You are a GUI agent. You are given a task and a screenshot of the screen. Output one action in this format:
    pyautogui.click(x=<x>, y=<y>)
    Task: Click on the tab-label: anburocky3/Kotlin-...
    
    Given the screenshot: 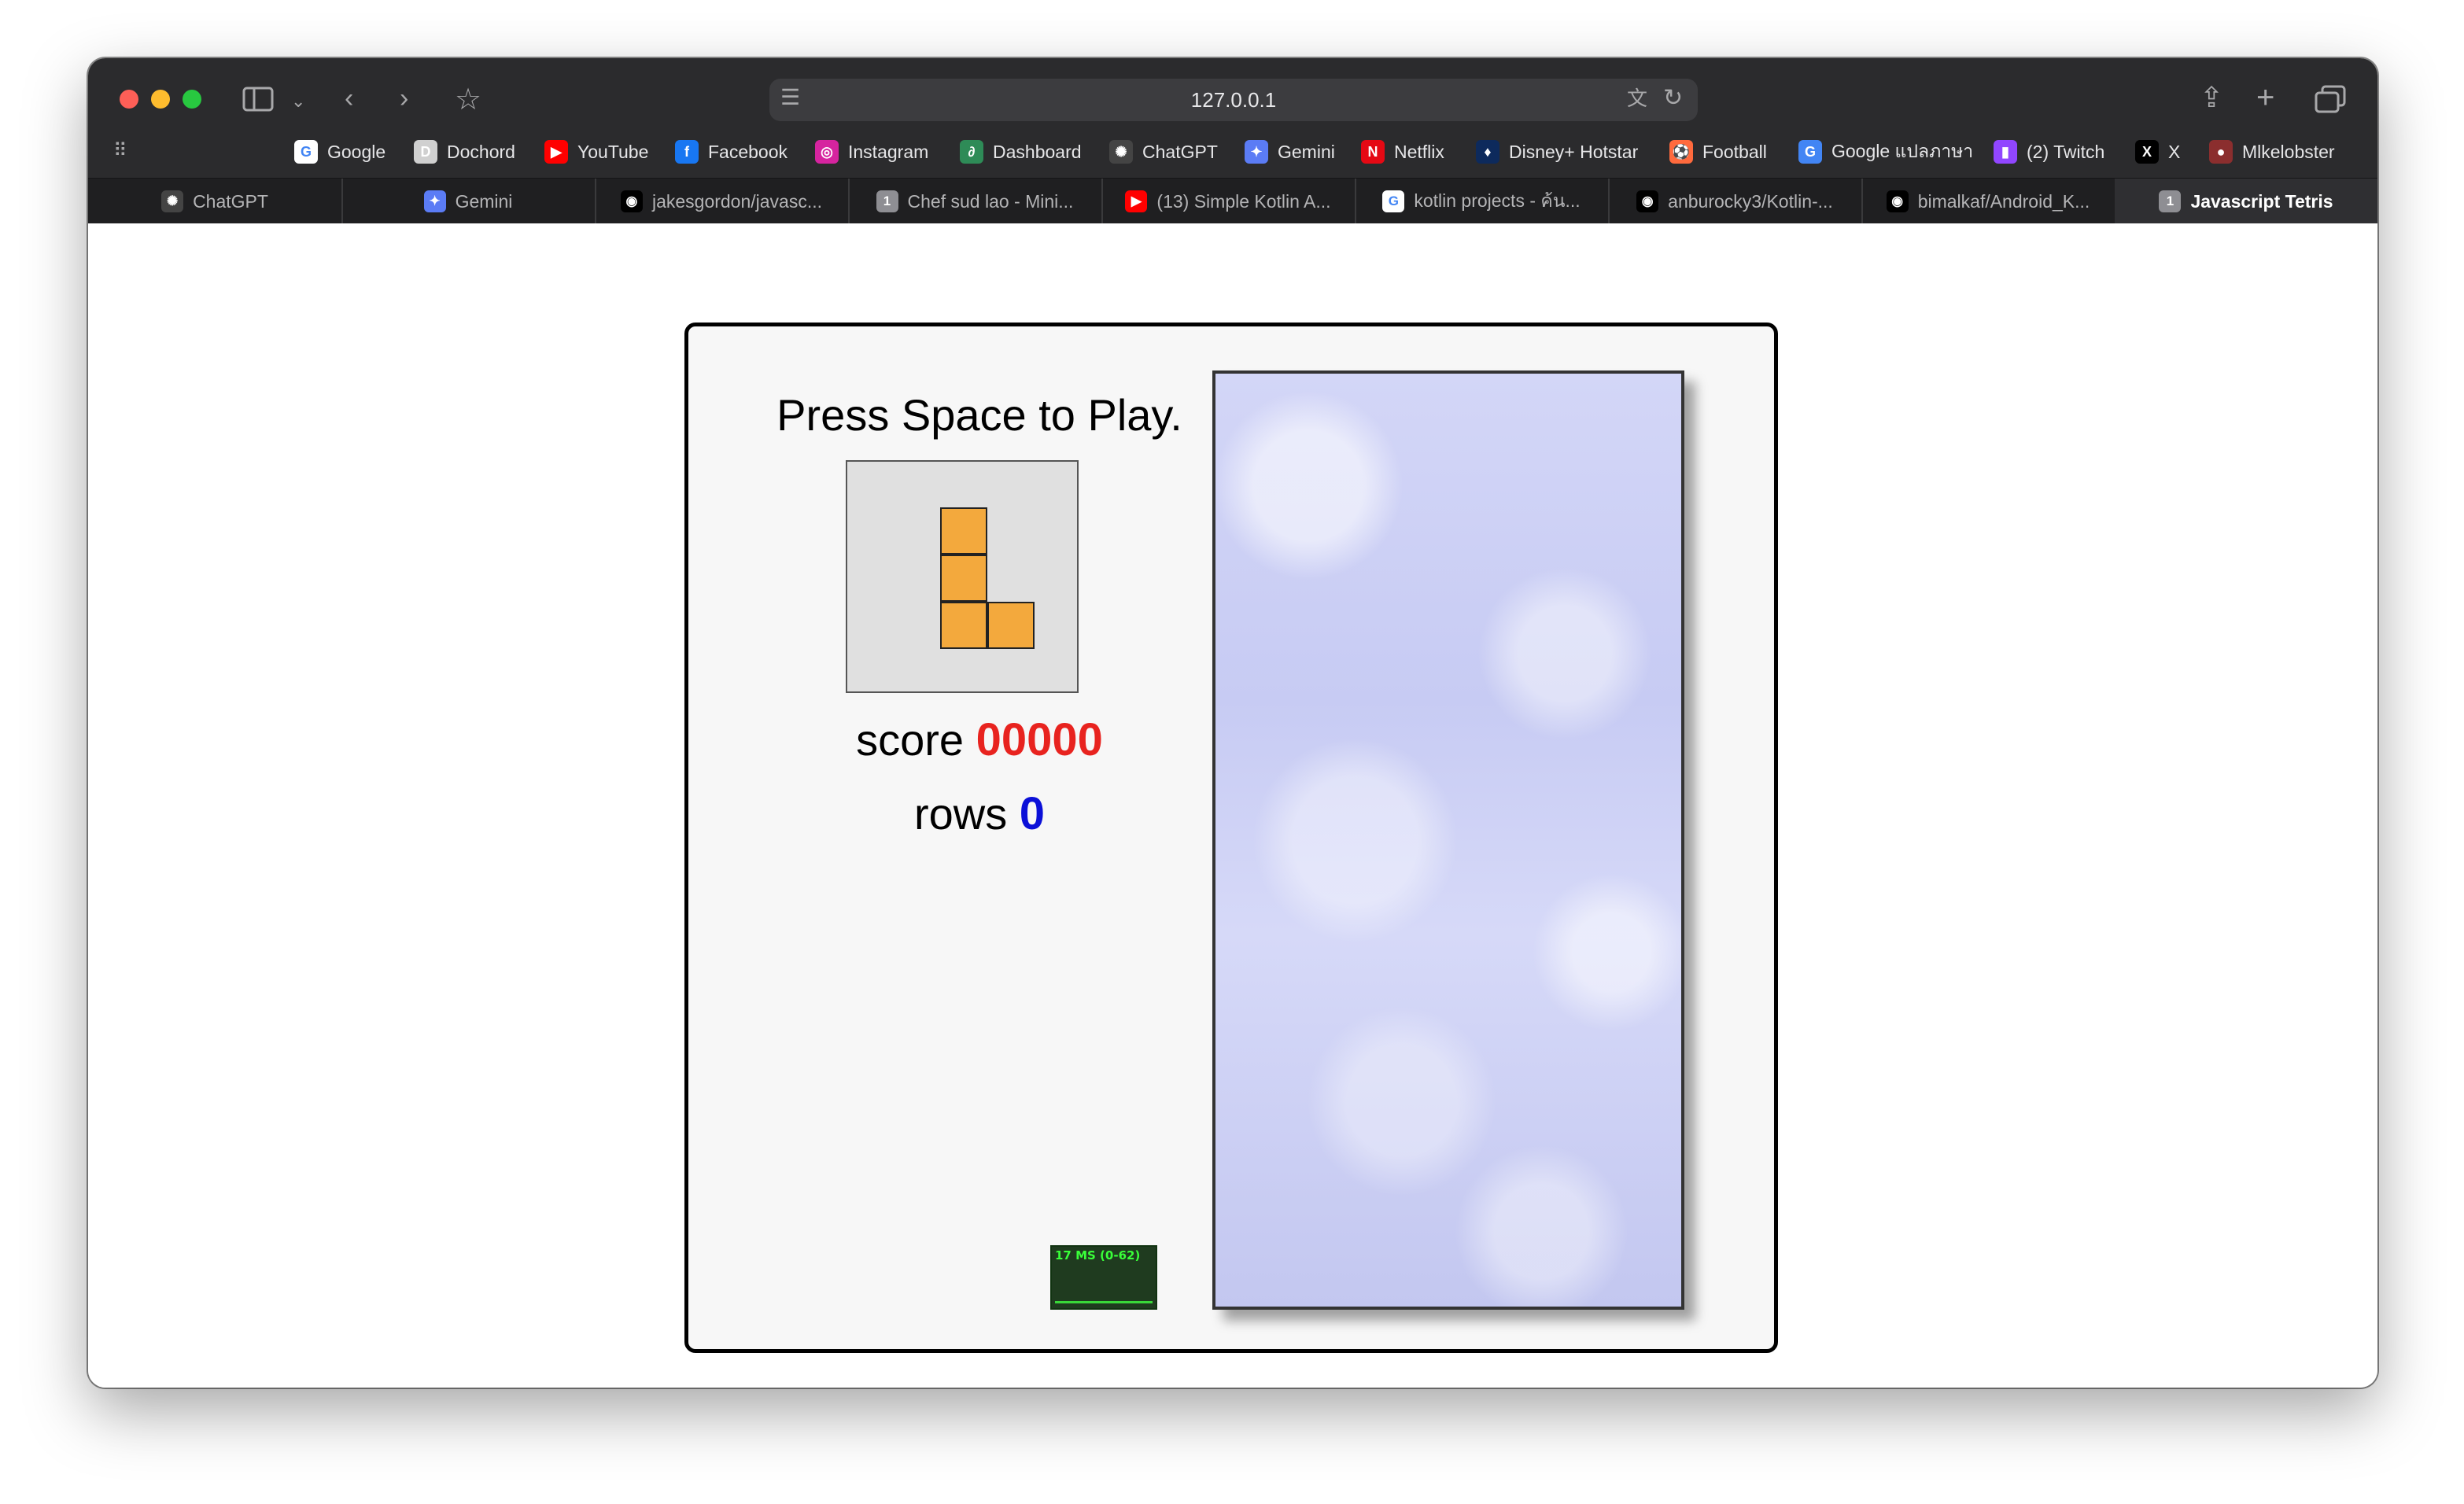 What is the action you would take?
    pyautogui.click(x=1750, y=201)
    